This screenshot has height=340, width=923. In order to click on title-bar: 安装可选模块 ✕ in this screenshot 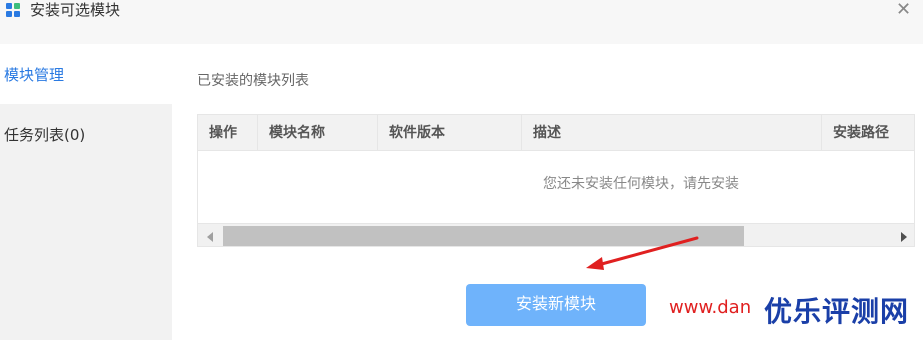, I will do `click(461, 22)`.